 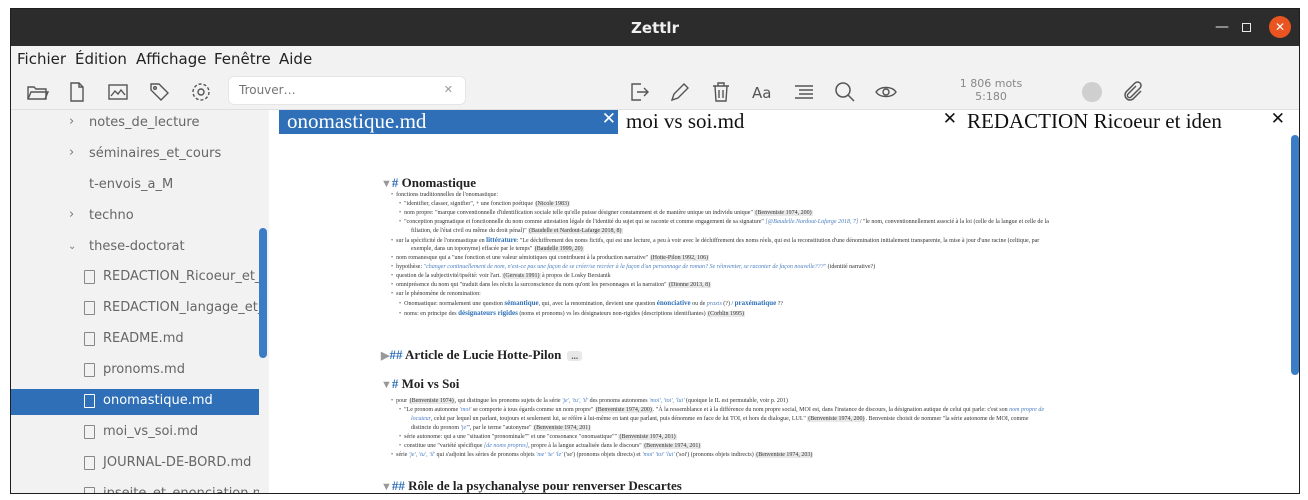 I want to click on window-title: Zettlr, so click(x=655, y=28).